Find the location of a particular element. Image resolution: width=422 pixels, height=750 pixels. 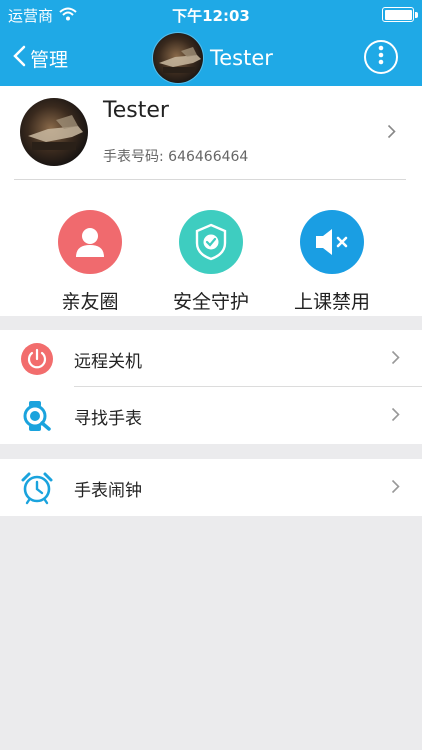

alarm-clock-icon is located at coordinates (37, 488).